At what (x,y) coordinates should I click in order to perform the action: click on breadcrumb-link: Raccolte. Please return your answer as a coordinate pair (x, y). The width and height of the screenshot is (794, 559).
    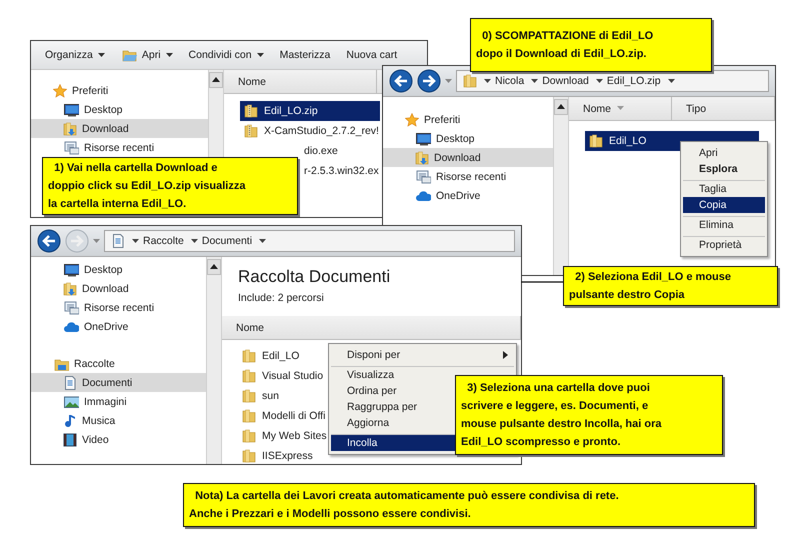
    Looking at the image, I should click on (163, 241).